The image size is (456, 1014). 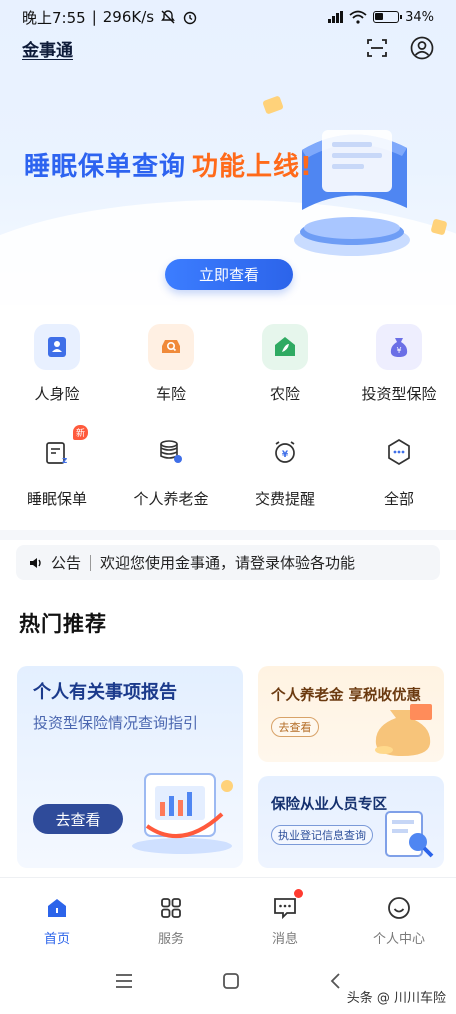 I want to click on tab-profile: 个人中心, so click(x=399, y=916).